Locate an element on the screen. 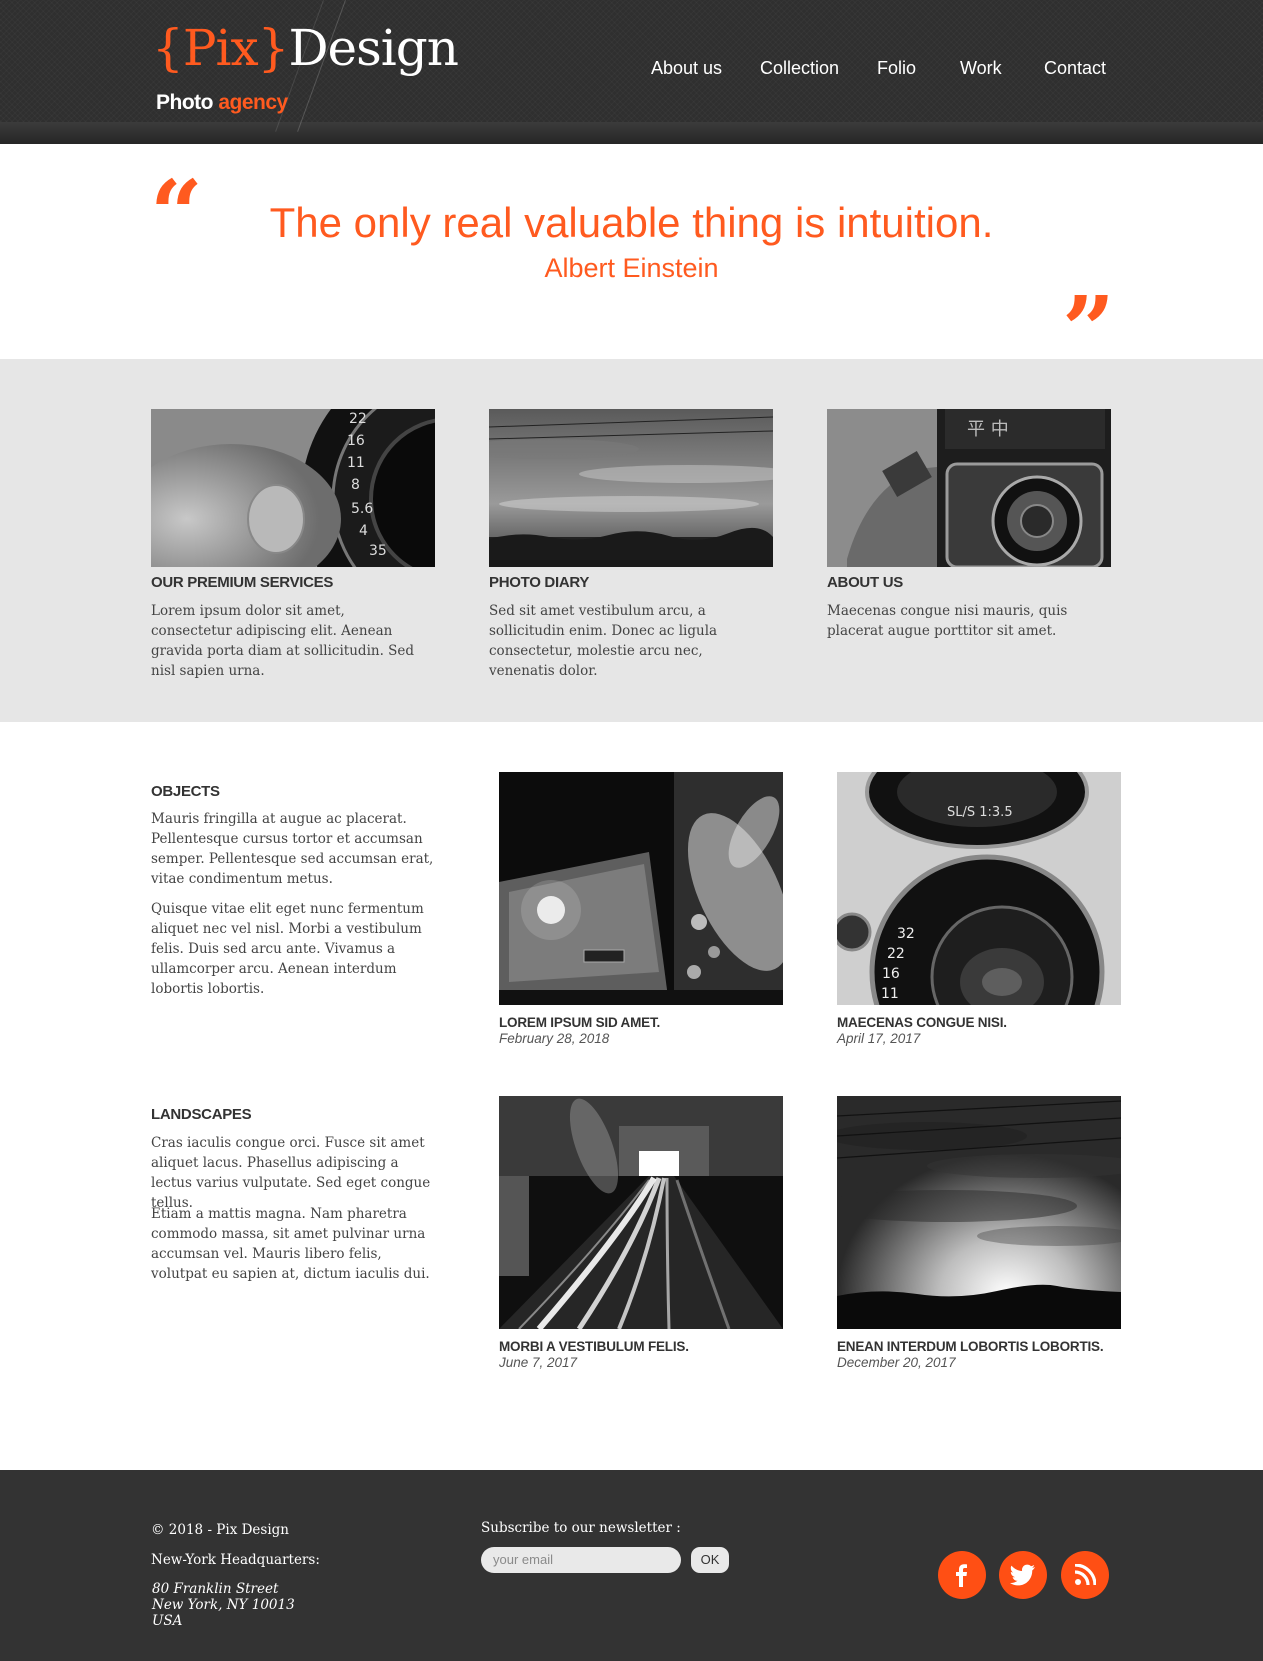  svg-text: 8 is located at coordinates (355, 485).